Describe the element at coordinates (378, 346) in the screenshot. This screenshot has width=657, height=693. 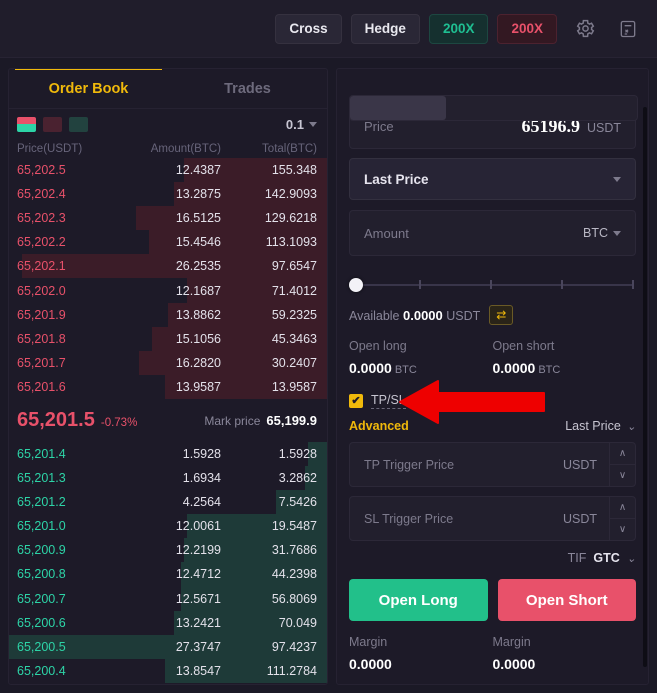
I see `open-long-label: Open long` at that location.